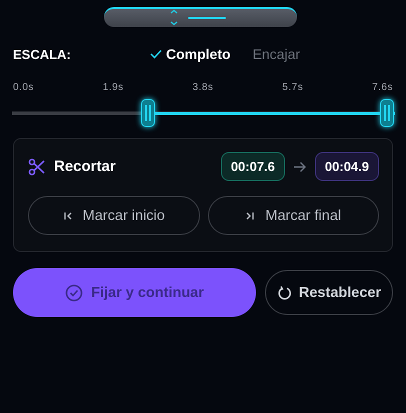 Image resolution: width=406 pixels, height=413 pixels. Describe the element at coordinates (293, 215) in the screenshot. I see `mark-button: Marcar final` at that location.